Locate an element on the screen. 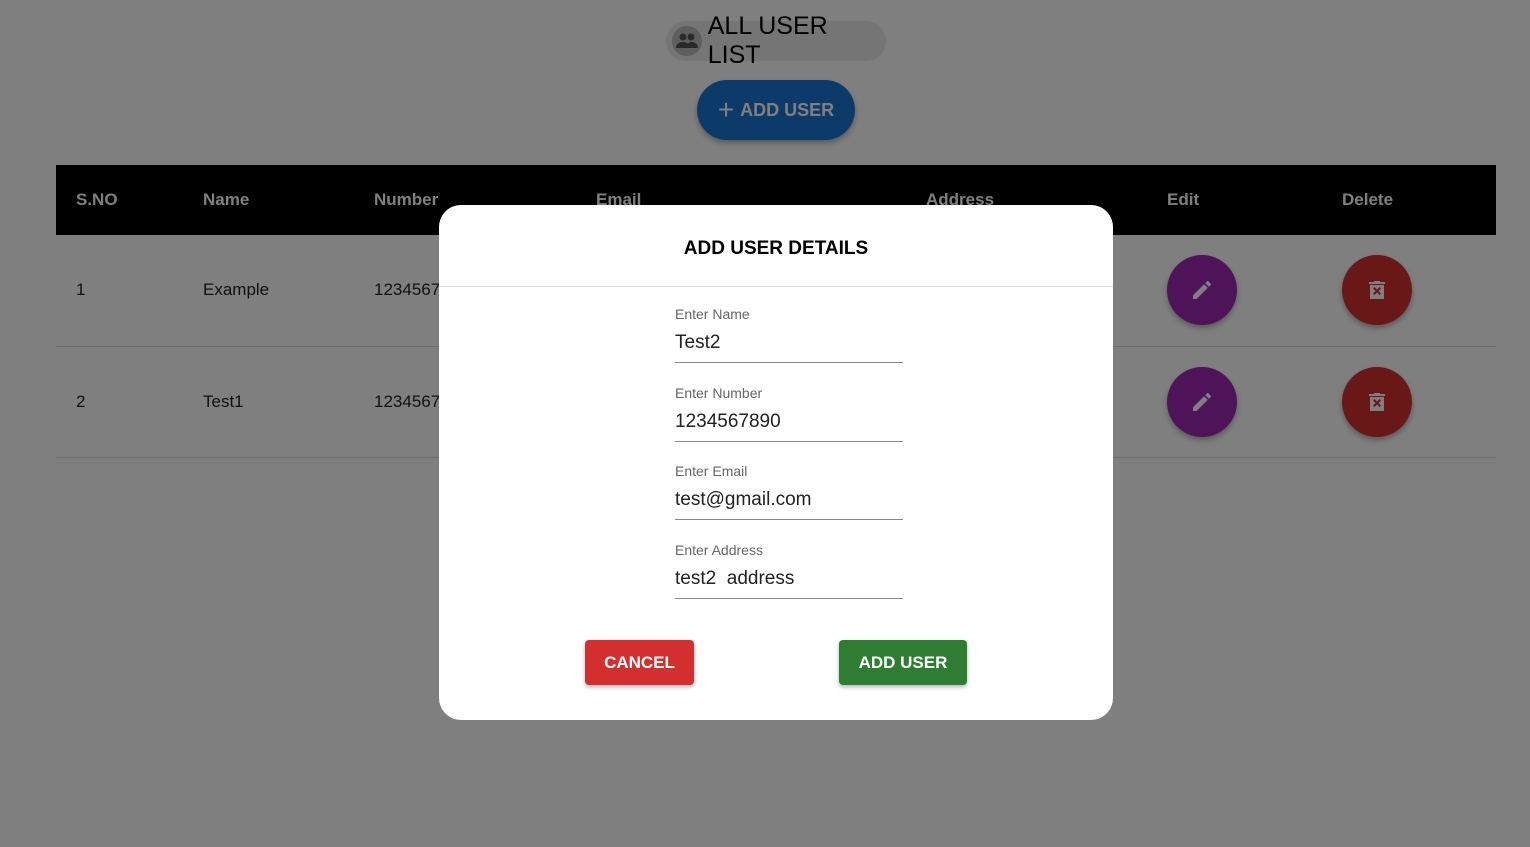  email-field: Enter Email is located at coordinates (789, 491).